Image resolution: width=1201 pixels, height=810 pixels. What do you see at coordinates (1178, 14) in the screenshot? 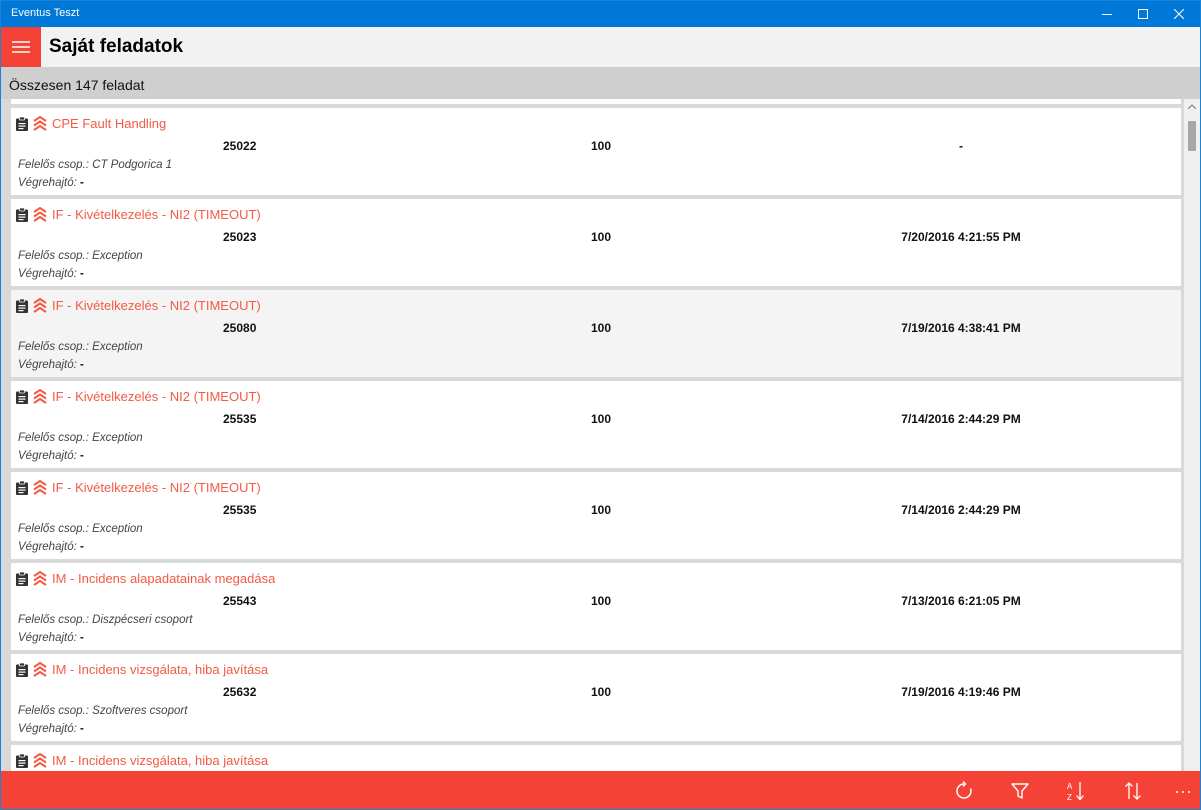
I see `close-button` at bounding box center [1178, 14].